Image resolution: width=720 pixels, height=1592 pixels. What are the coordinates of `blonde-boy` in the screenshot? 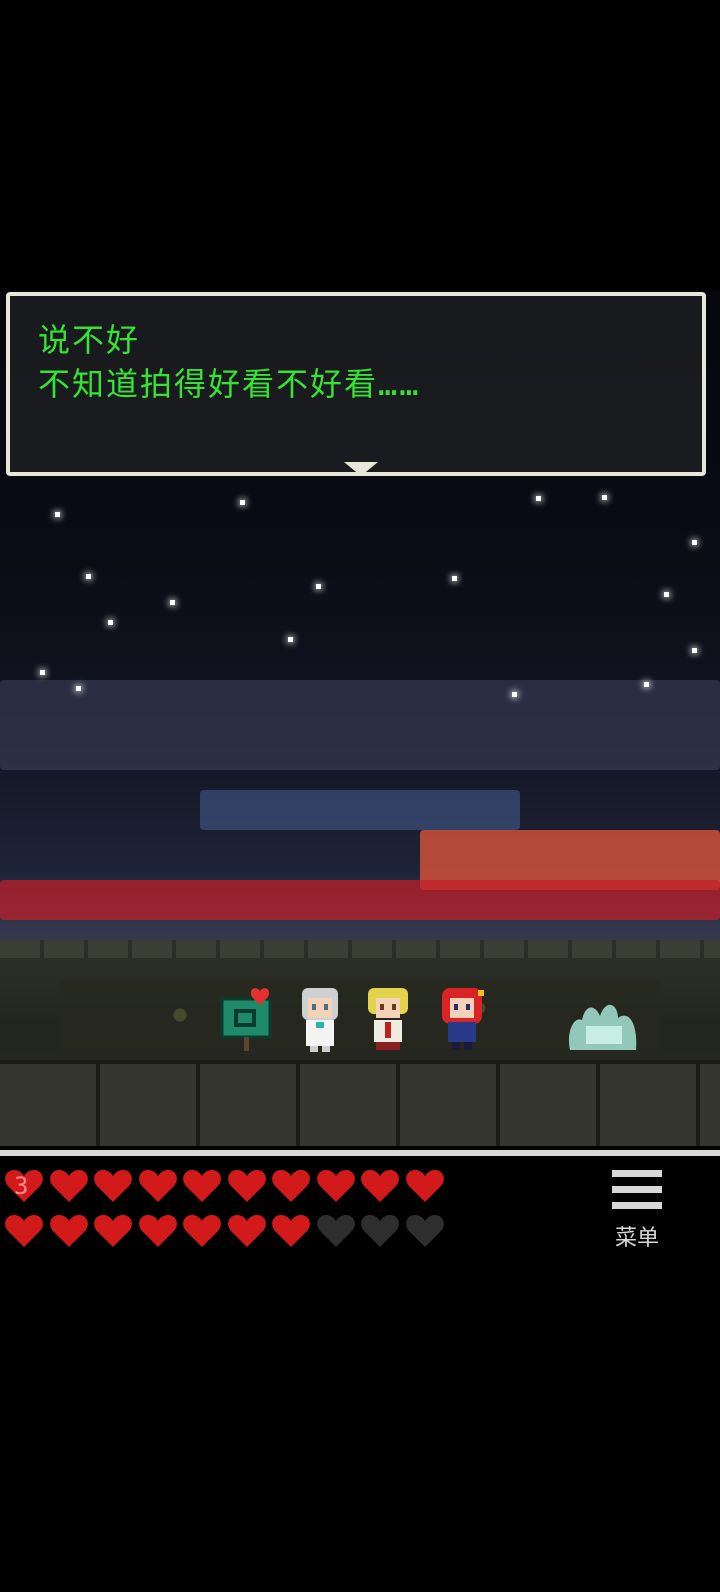 It's located at (388, 1018).